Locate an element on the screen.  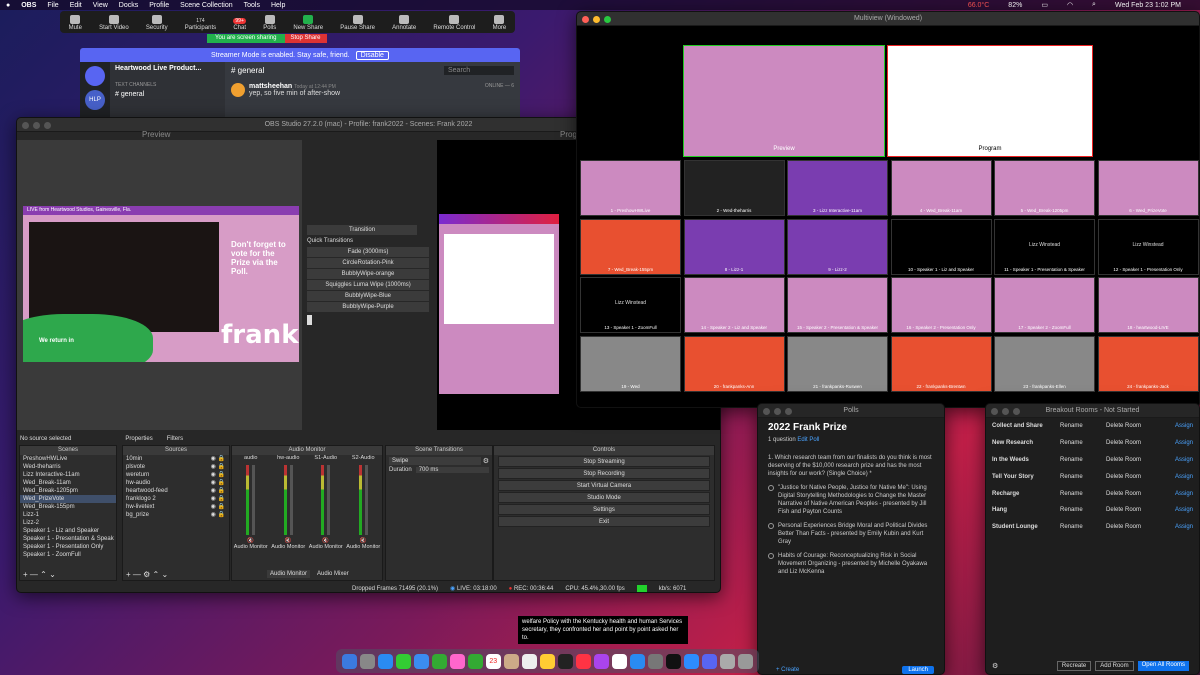
wifi-icon: ◠ is located at coordinates (1070, 5).